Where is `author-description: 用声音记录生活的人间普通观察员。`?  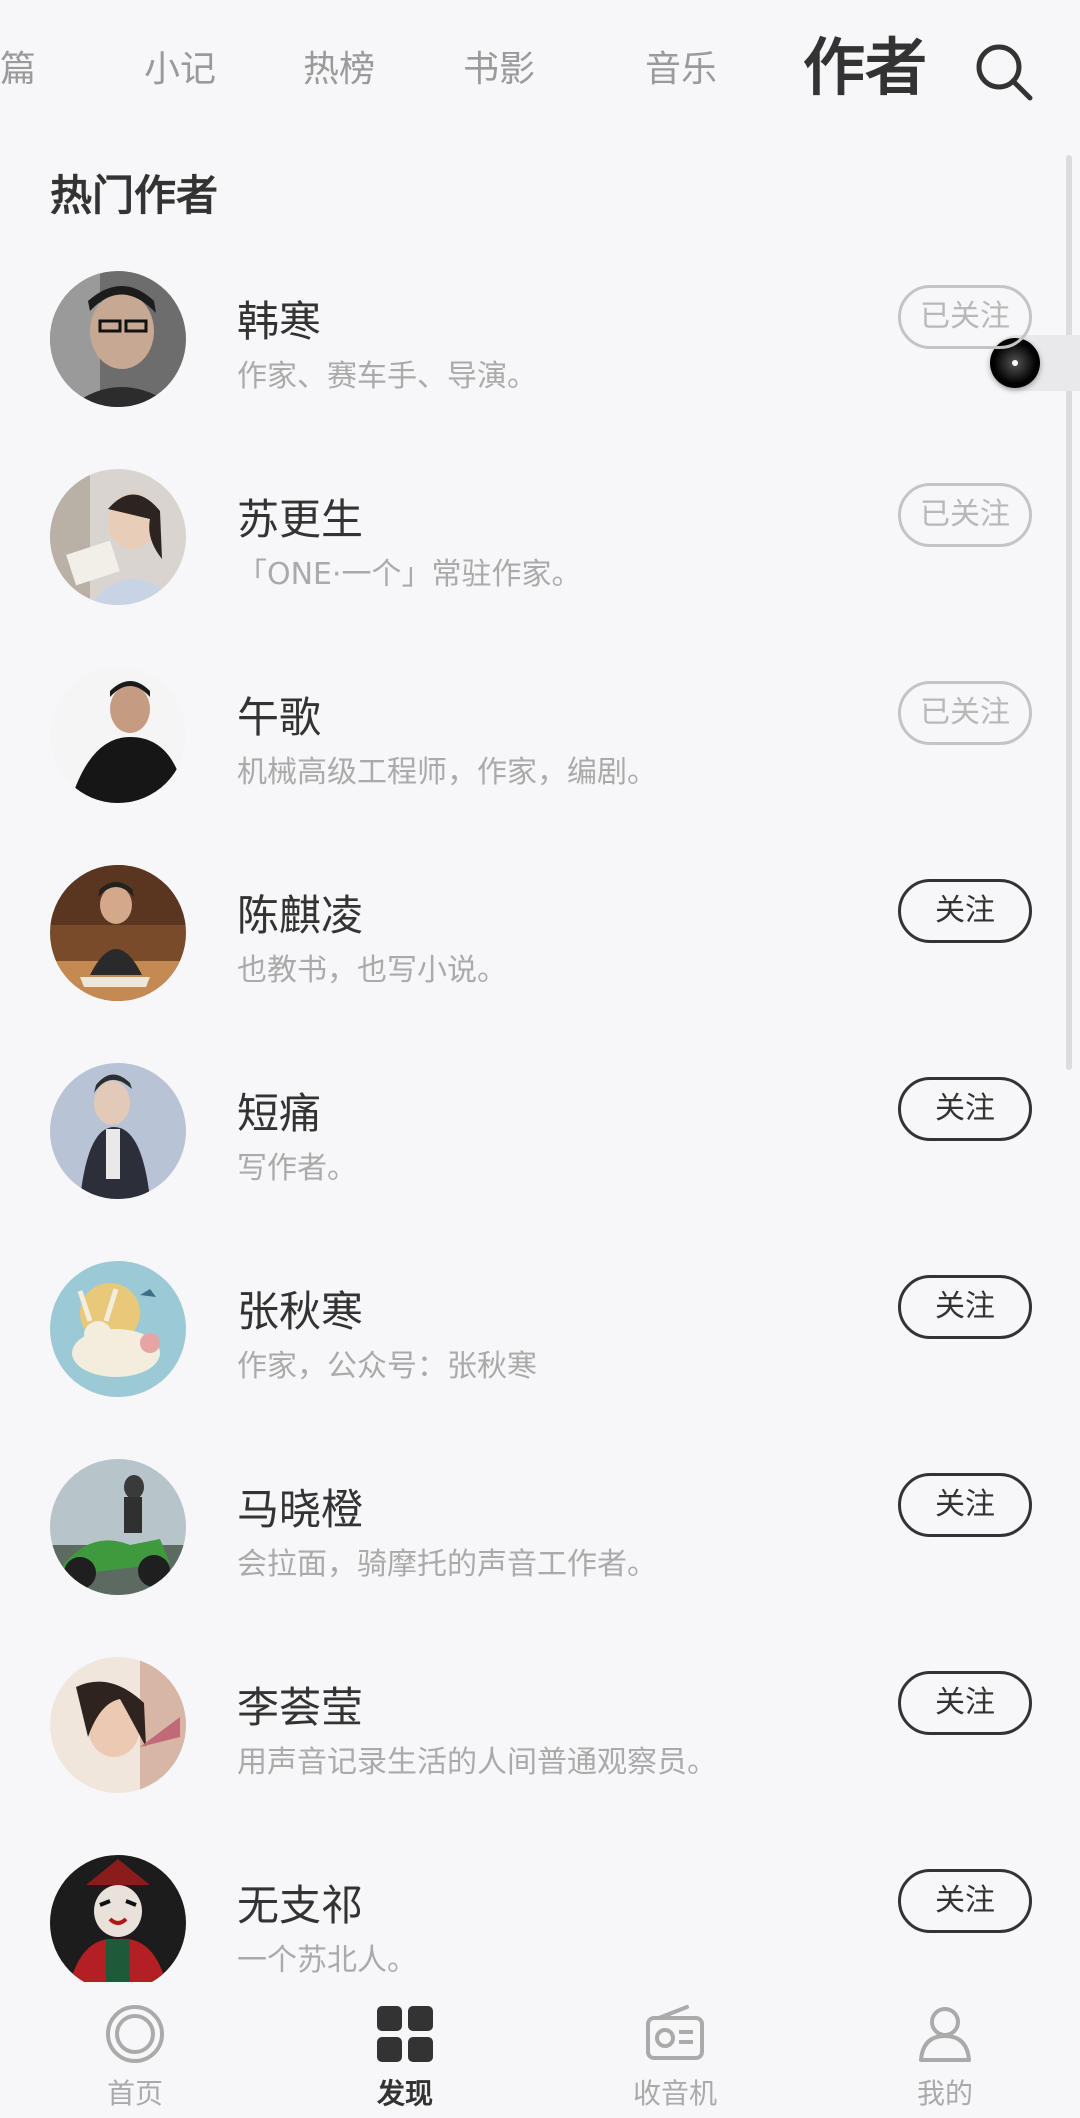
author-description: 用声音记录生活的人间普通观察员。 is located at coordinates (477, 1762).